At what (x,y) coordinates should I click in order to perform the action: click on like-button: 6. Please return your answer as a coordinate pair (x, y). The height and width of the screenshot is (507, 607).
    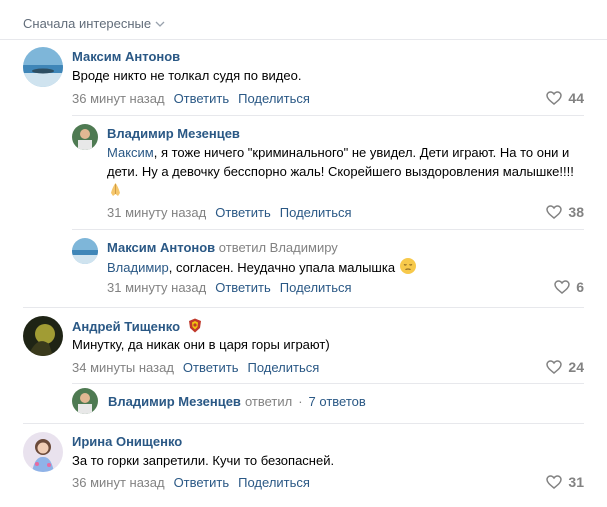
    Looking at the image, I should click on (569, 287).